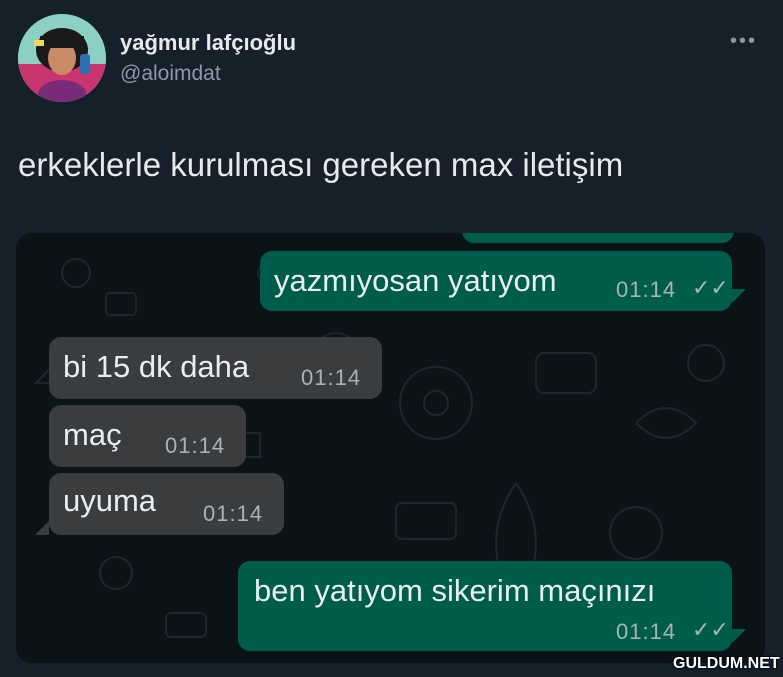 This screenshot has height=677, width=783. Describe the element at coordinates (746, 41) in the screenshot. I see `more-horizontal-icon: •••` at that location.